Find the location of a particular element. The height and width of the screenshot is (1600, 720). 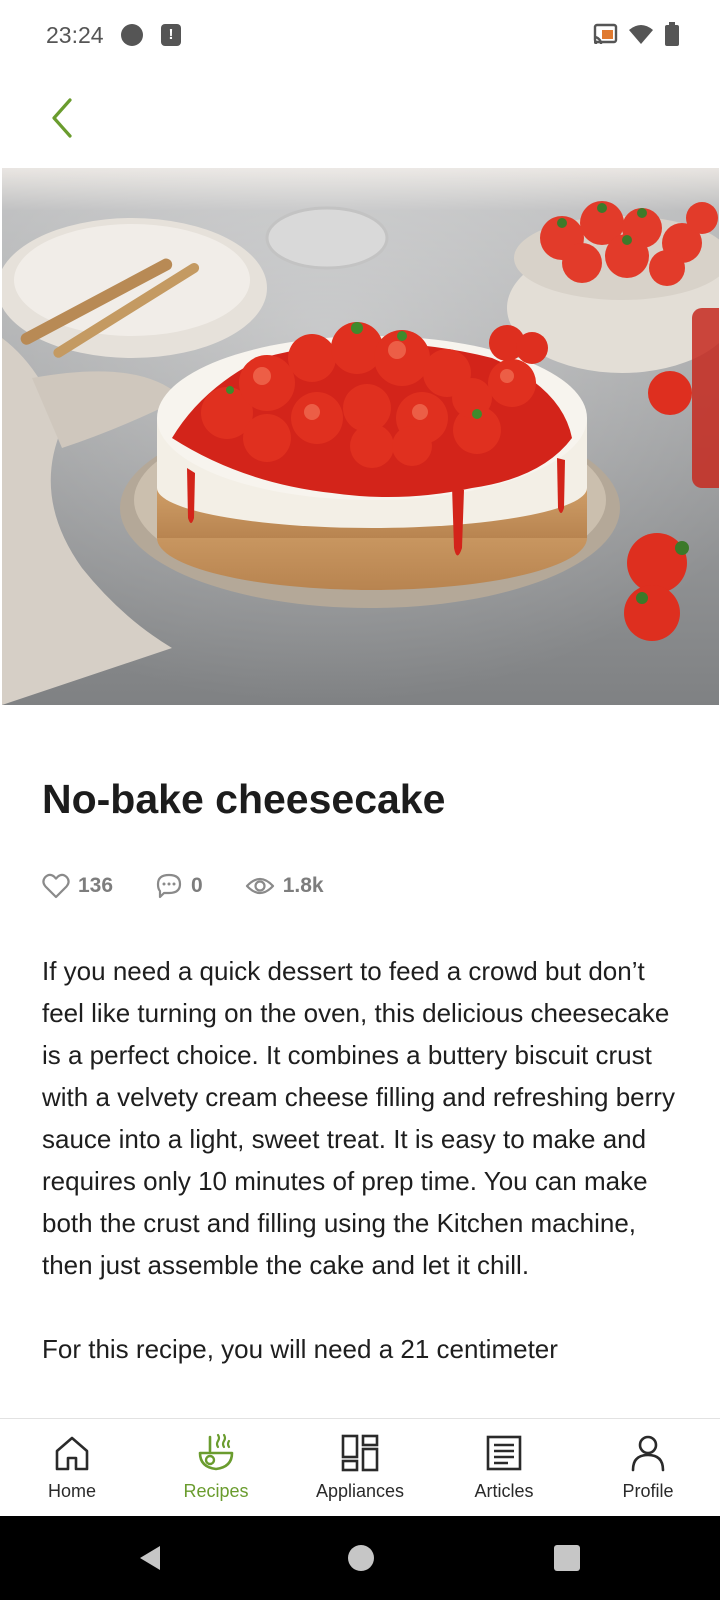

status-icons is located at coordinates (636, 34).